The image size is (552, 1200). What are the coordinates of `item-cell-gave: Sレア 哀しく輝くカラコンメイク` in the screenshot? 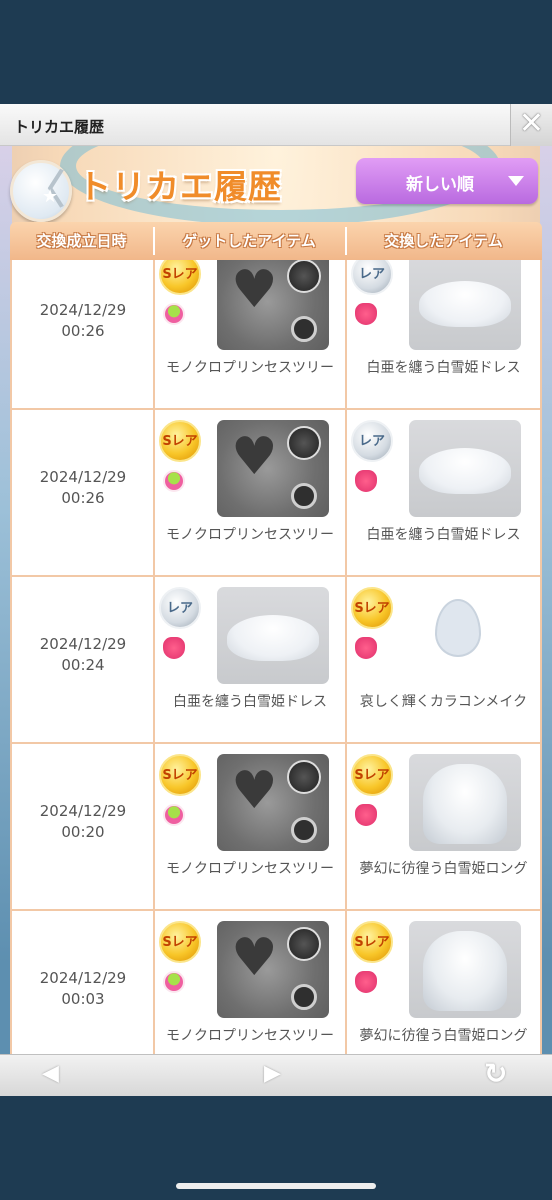 It's located at (443, 660).